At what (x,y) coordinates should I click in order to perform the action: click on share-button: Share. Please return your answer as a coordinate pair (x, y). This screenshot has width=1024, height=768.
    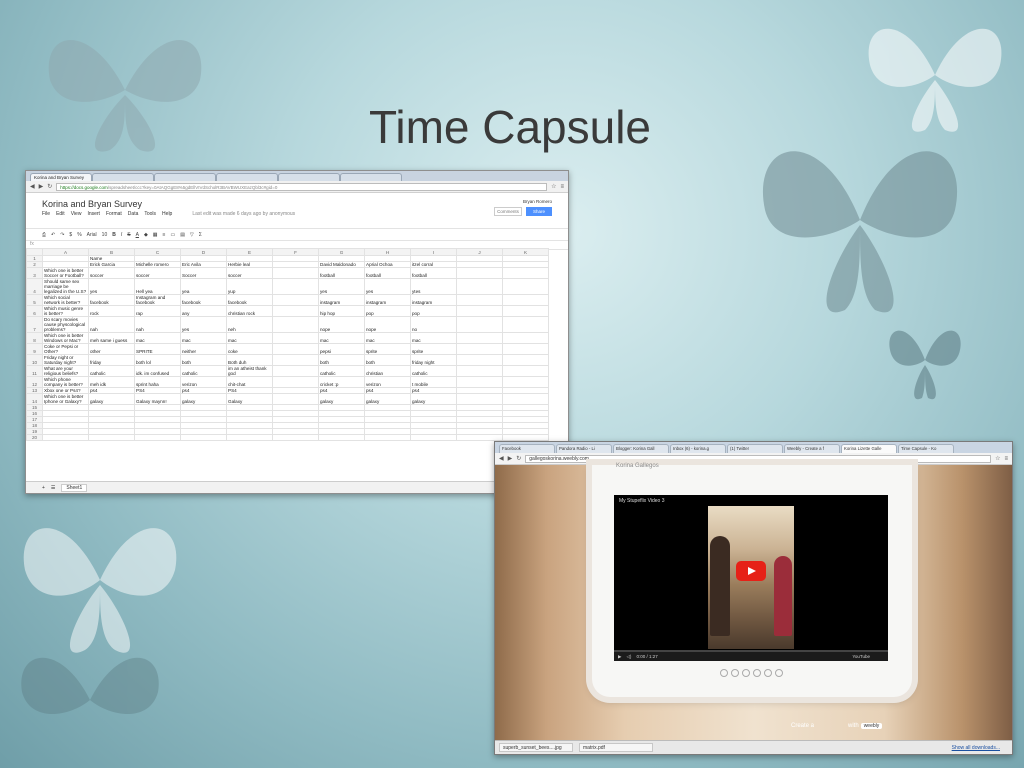
    Looking at the image, I should click on (539, 211).